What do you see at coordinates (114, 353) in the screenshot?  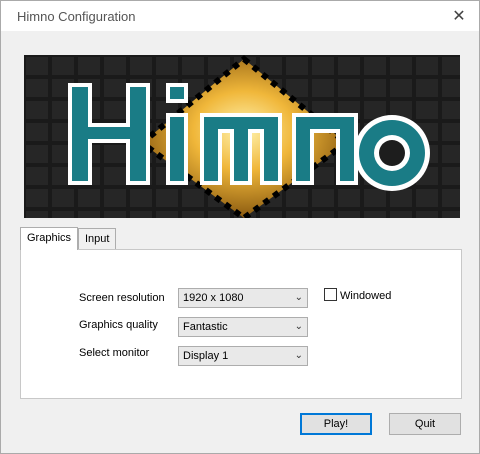 I see `monitor-label: Select monitor` at bounding box center [114, 353].